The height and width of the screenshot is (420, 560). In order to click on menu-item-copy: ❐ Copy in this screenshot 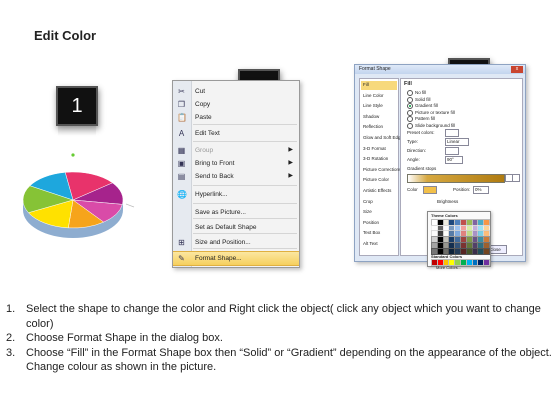, I will do `click(236, 104)`.